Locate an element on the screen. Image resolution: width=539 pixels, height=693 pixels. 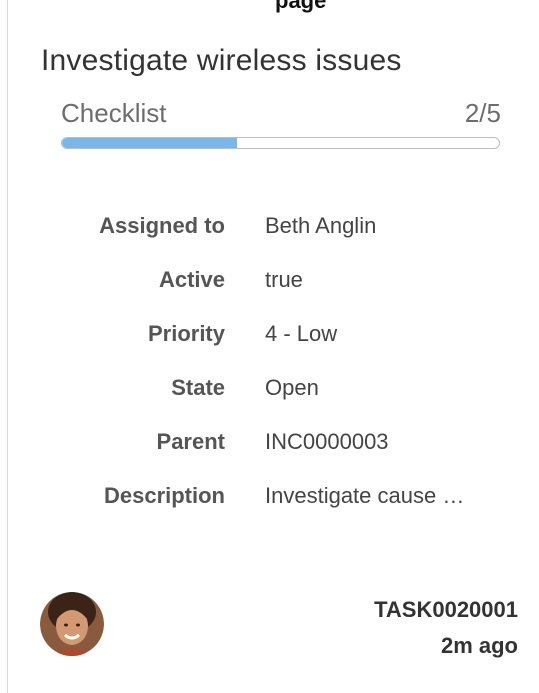
field-row-assigned-to: Assigned to Beth Anglin is located at coordinates (269, 240).